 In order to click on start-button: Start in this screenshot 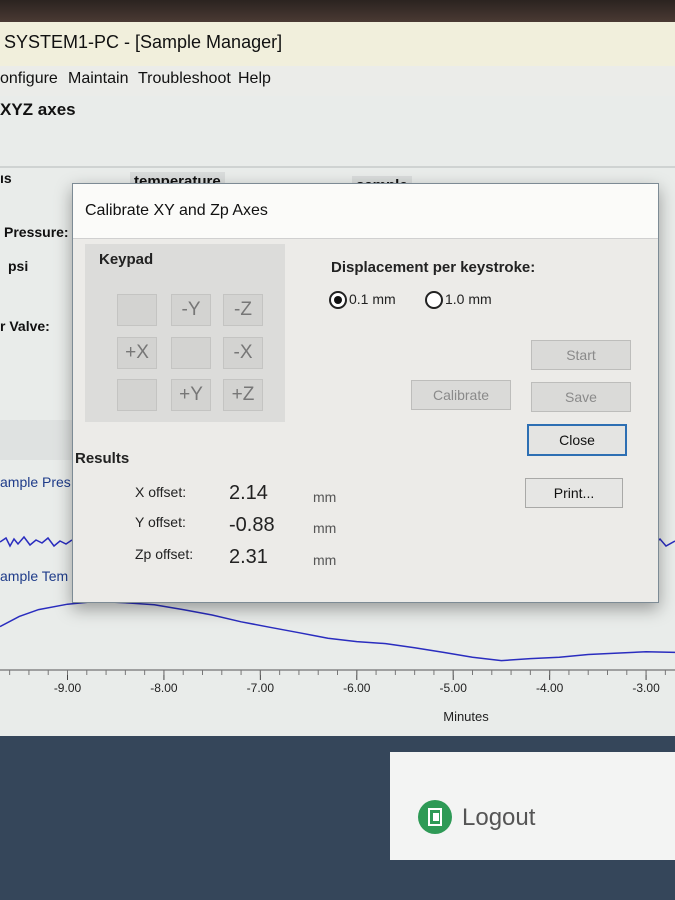, I will do `click(581, 355)`.